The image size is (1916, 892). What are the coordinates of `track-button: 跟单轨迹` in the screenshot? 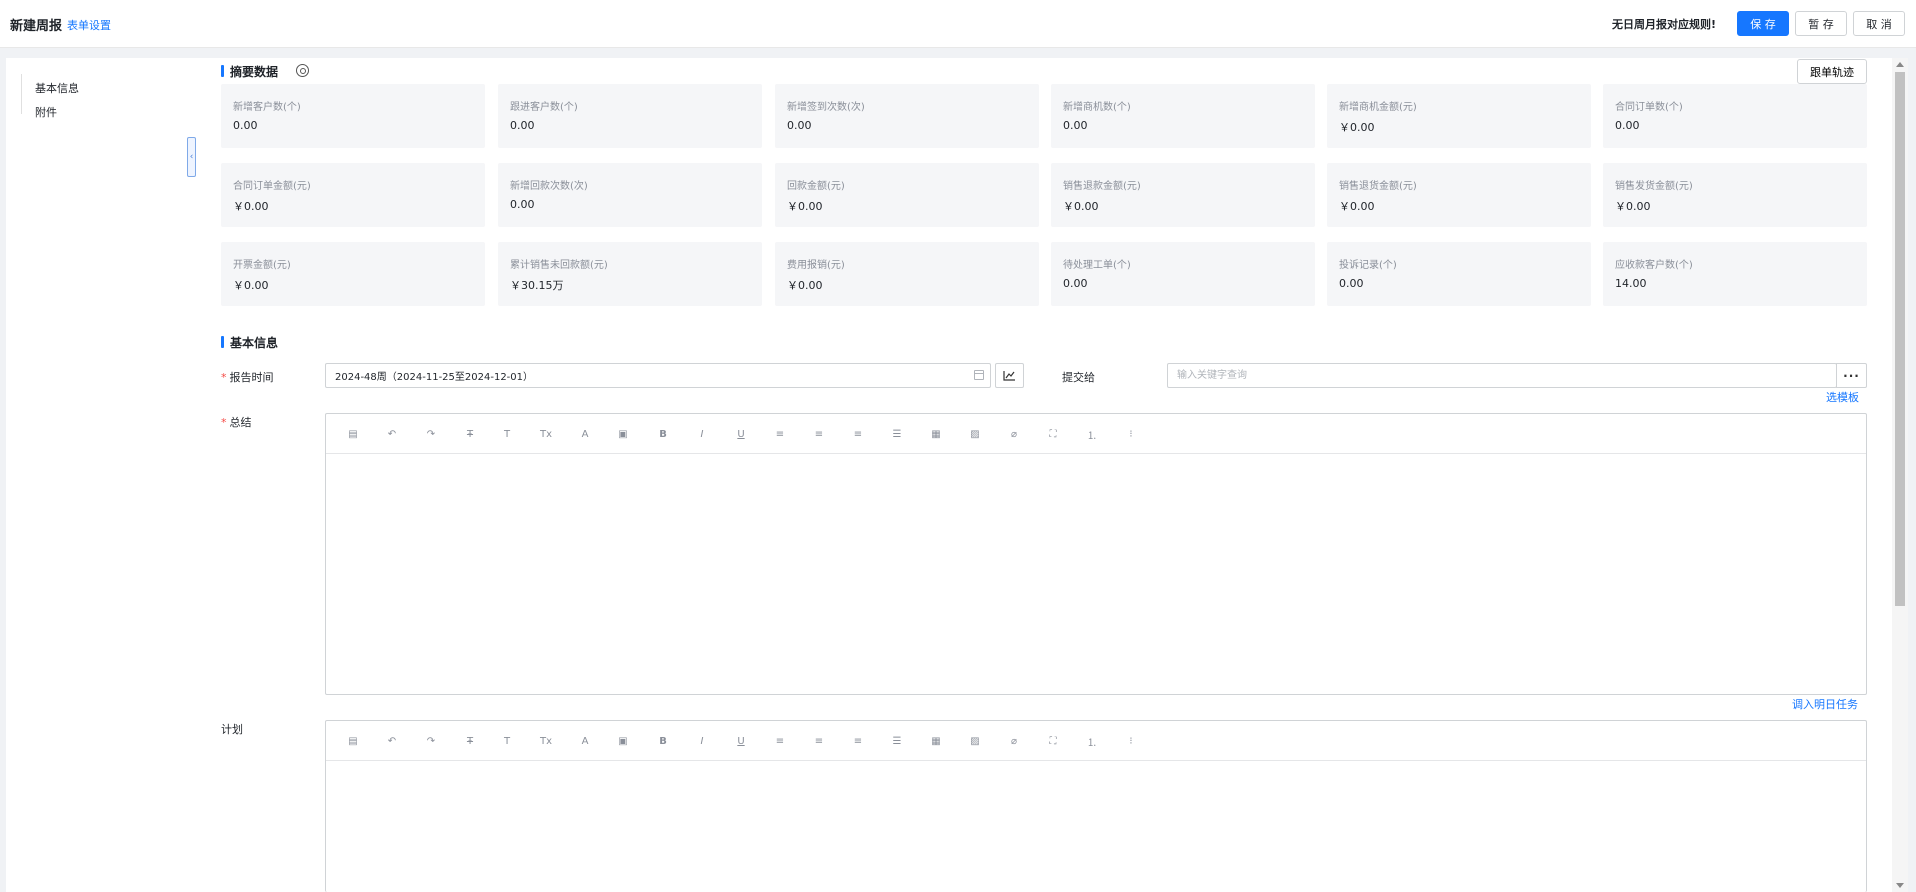 It's located at (1832, 71).